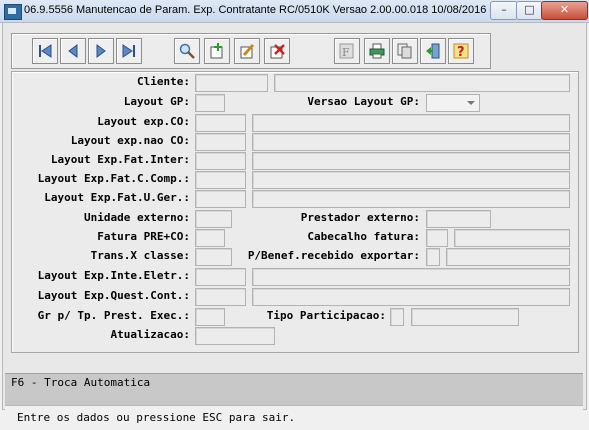  Describe the element at coordinates (140, 255) in the screenshot. I see `trans-x-classe-label: Trans.X classe:` at that location.